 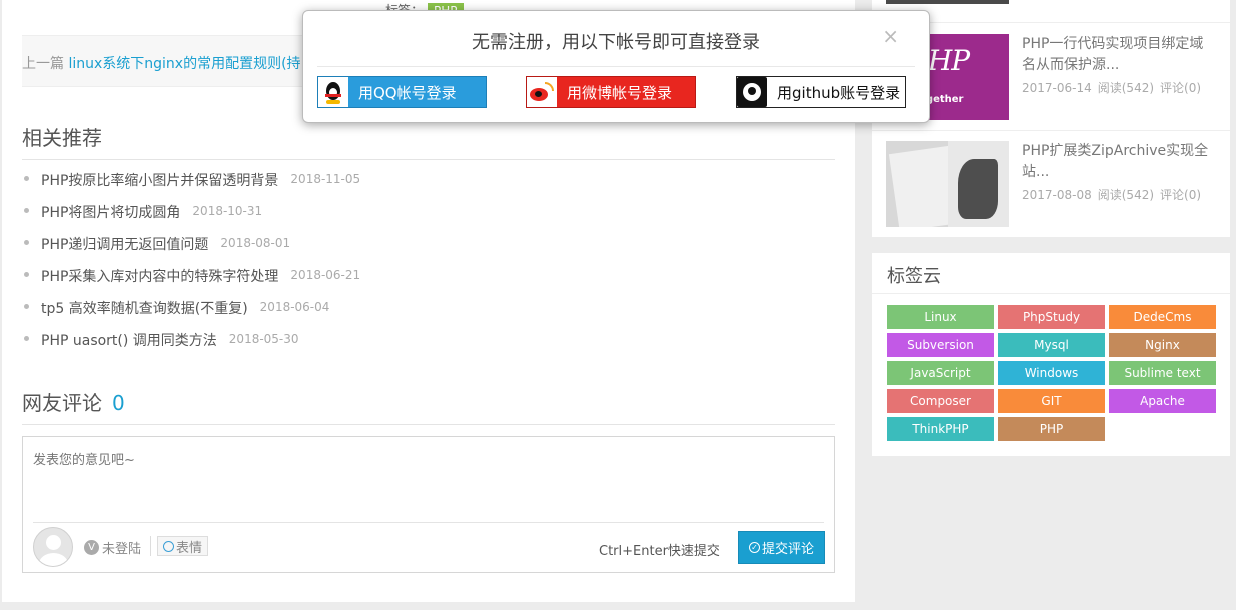 I want to click on recommend-link: PHP采集入库对内容中的特殊字符处理, so click(x=159, y=276).